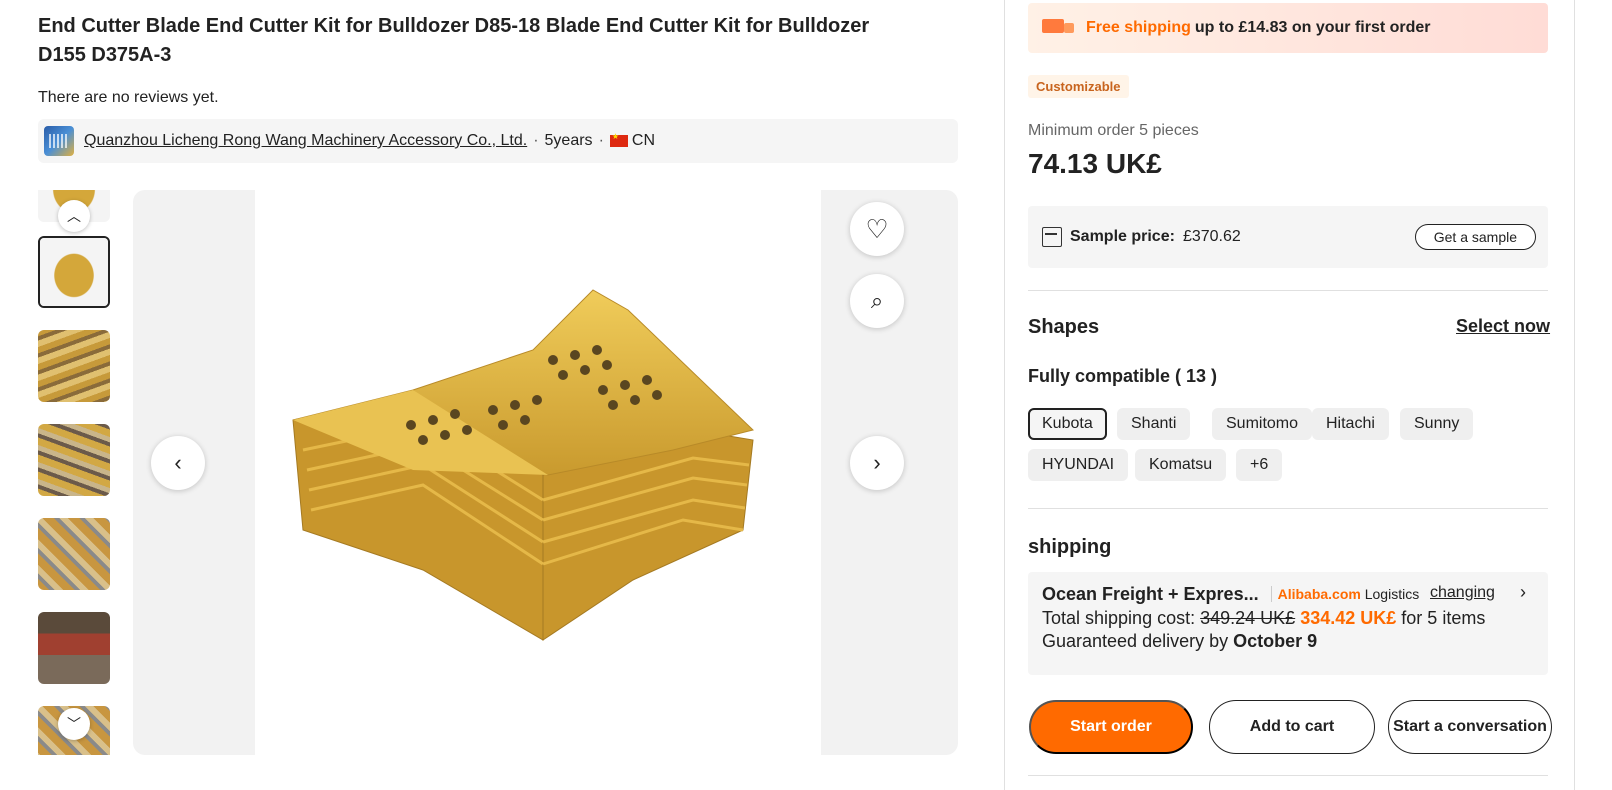 The height and width of the screenshot is (790, 1612). Describe the element at coordinates (1119, 618) in the screenshot. I see `shipping-cost-label: Total shipping cost:` at that location.